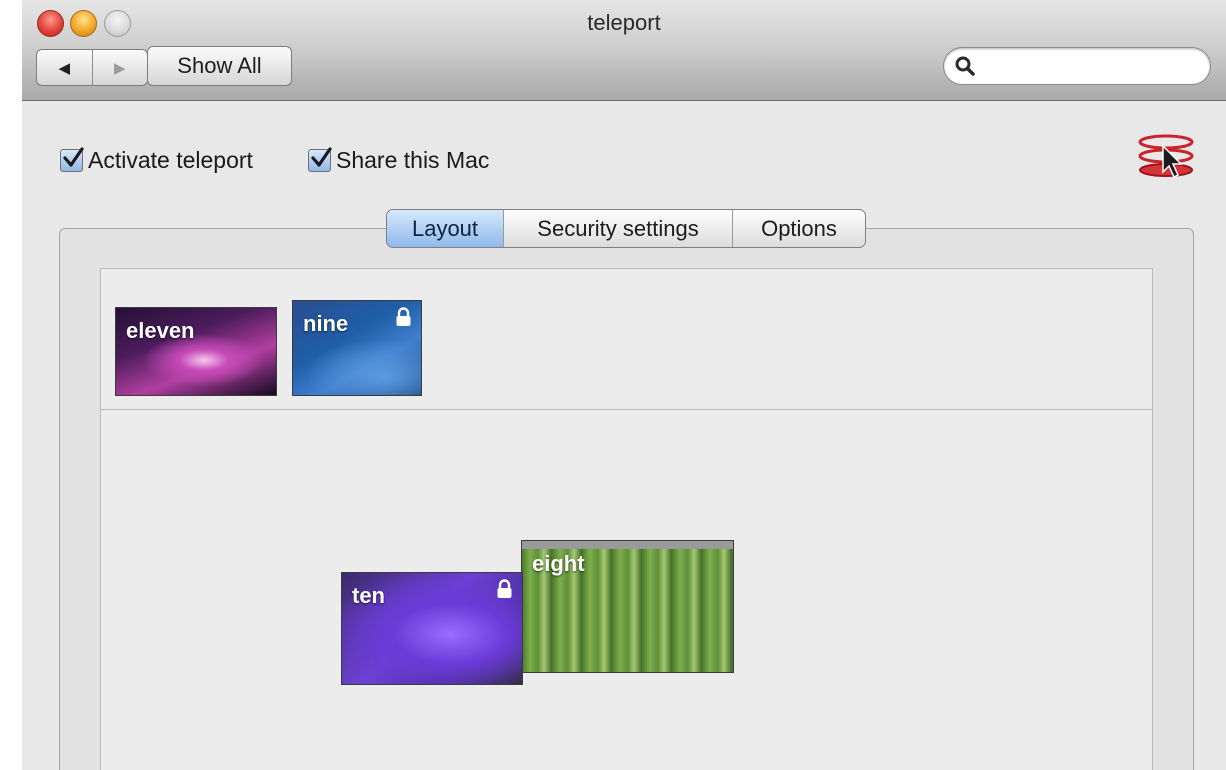  What do you see at coordinates (326, 323) in the screenshot?
I see `screen-nine-label: nine` at bounding box center [326, 323].